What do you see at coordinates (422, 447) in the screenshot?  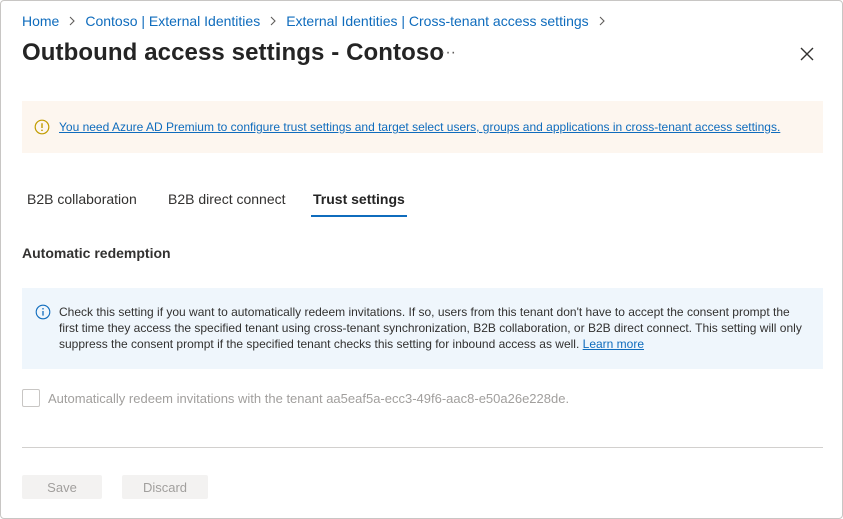 I see `divider` at bounding box center [422, 447].